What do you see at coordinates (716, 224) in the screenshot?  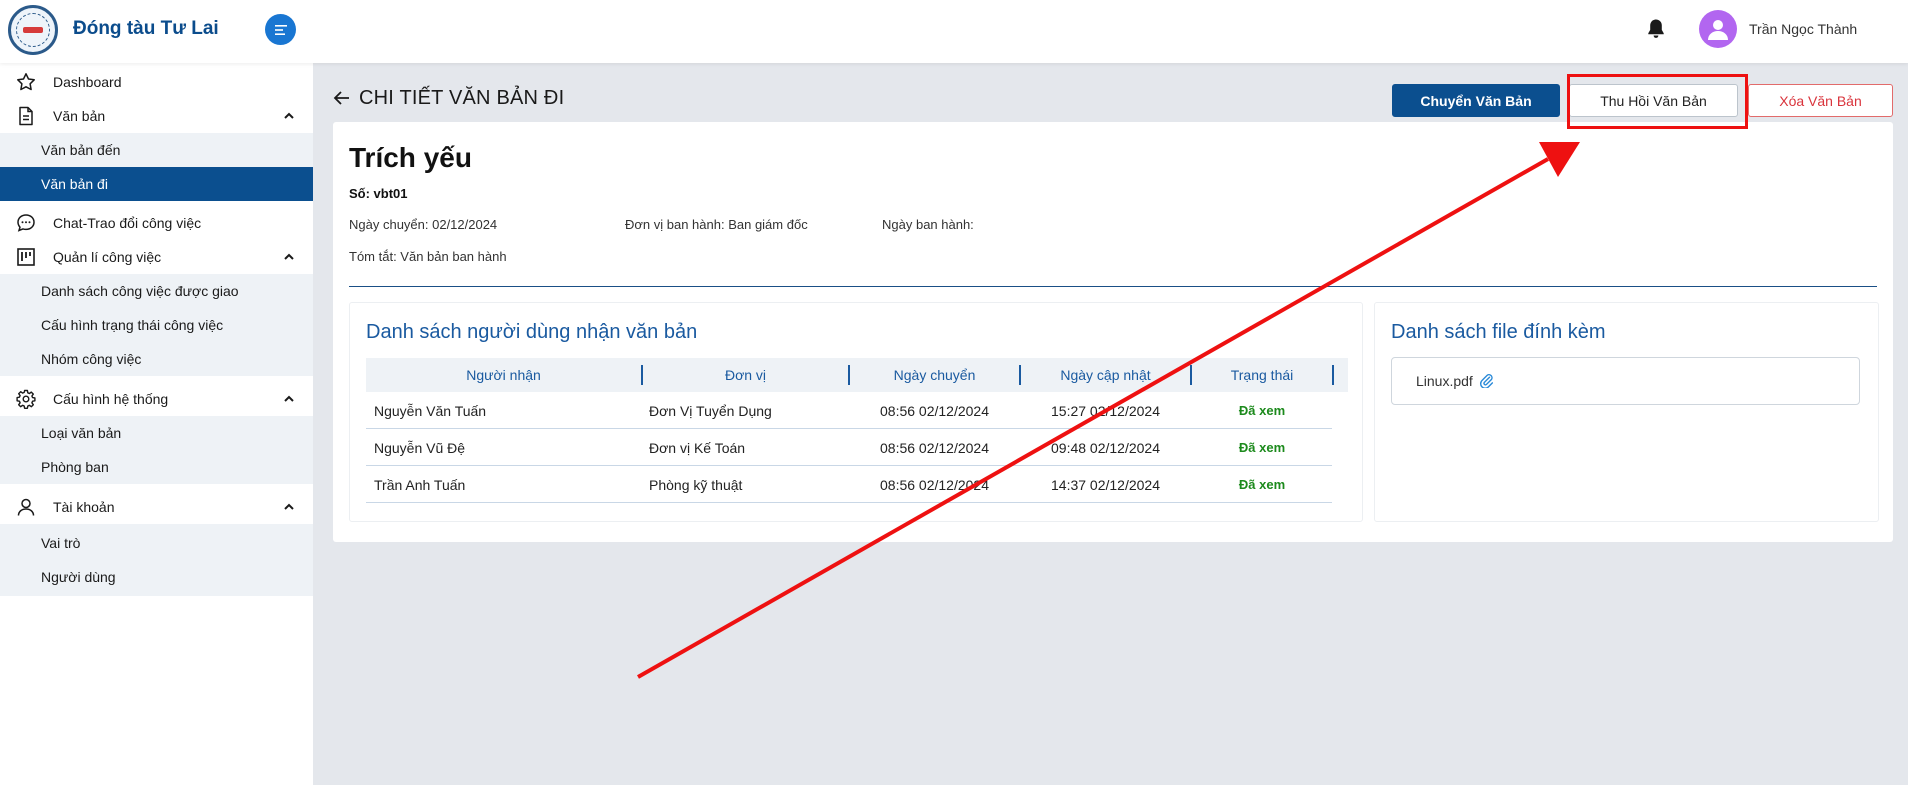 I see `issuing-unit: Đơn vị ban hành: Ban giám đốc` at bounding box center [716, 224].